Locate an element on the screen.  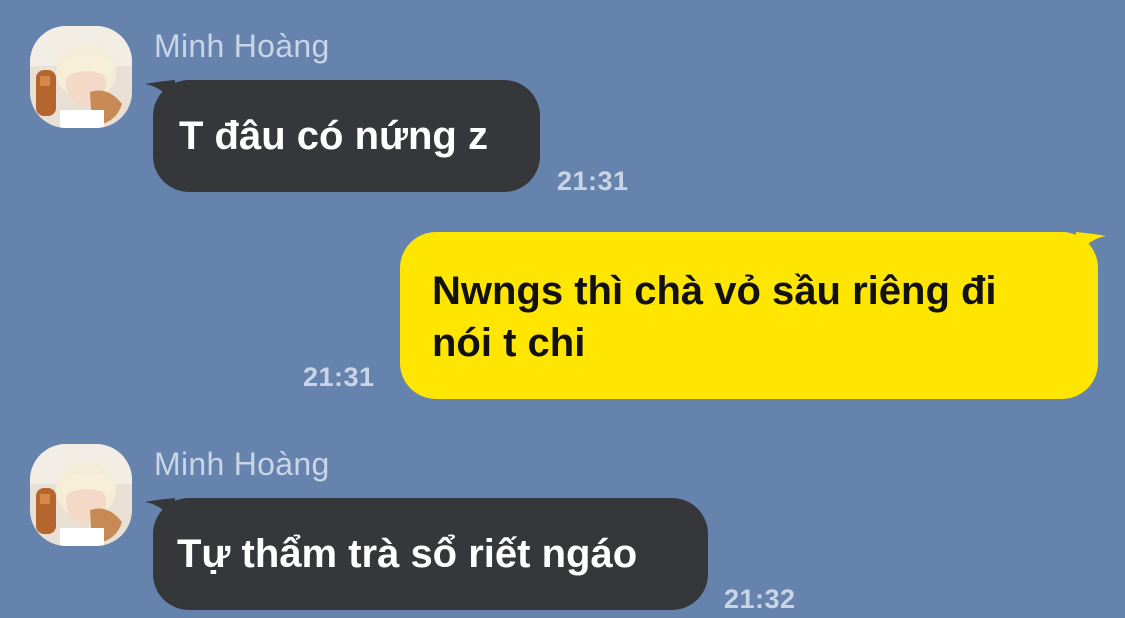
message-bubble-incoming: Tự thẩm trà sổ riết ngáo is located at coordinates (426, 554).